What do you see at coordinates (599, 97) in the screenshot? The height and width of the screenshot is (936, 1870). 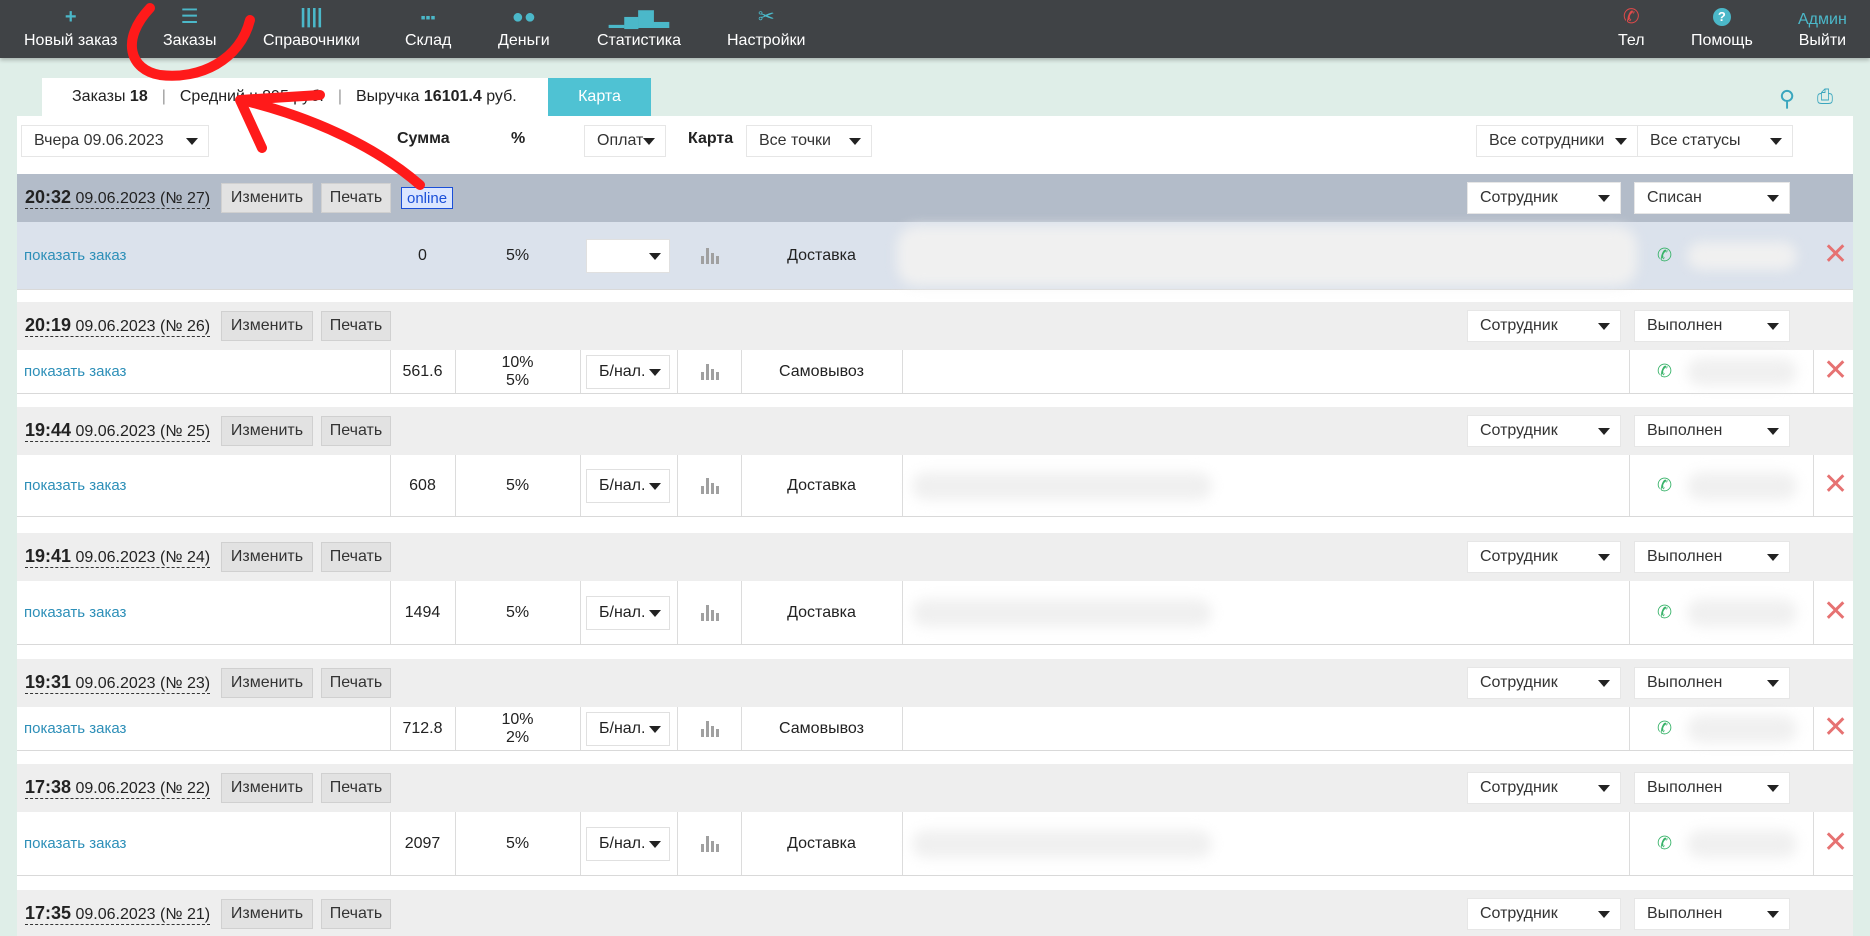 I see `map-button: Карта` at bounding box center [599, 97].